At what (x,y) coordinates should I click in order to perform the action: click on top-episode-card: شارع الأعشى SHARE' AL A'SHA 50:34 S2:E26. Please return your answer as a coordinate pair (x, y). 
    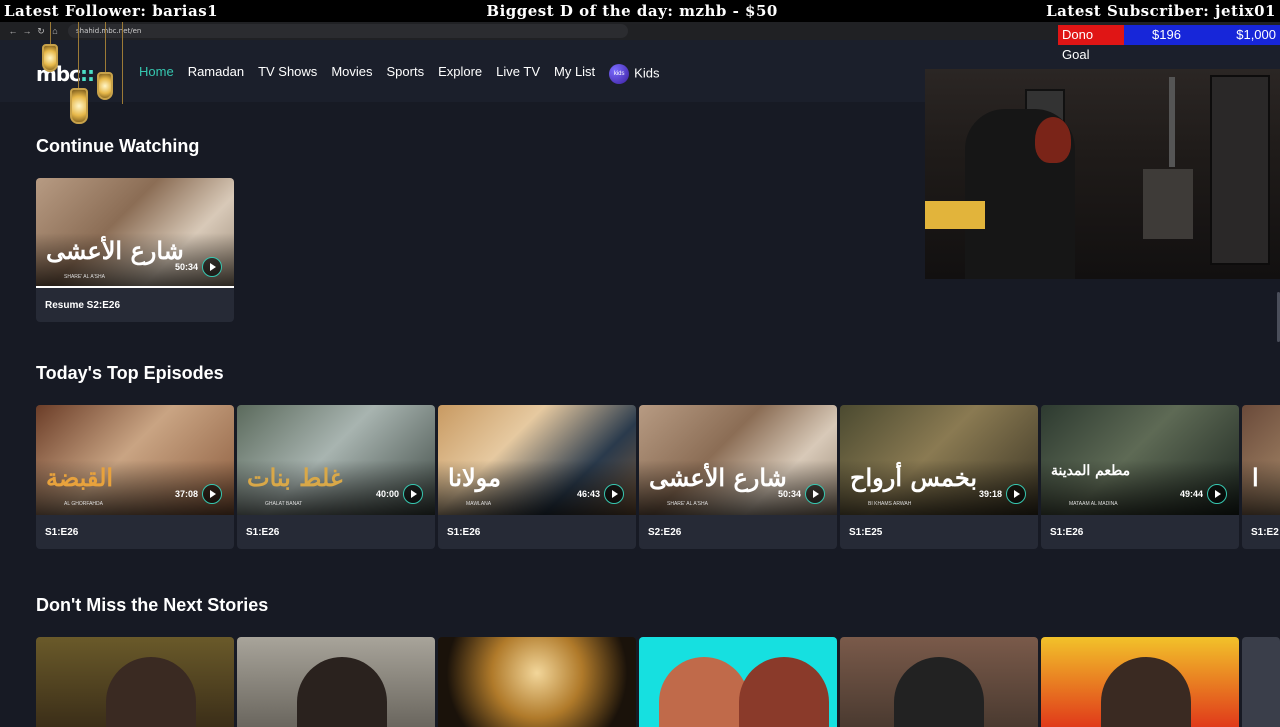
    Looking at the image, I should click on (738, 477).